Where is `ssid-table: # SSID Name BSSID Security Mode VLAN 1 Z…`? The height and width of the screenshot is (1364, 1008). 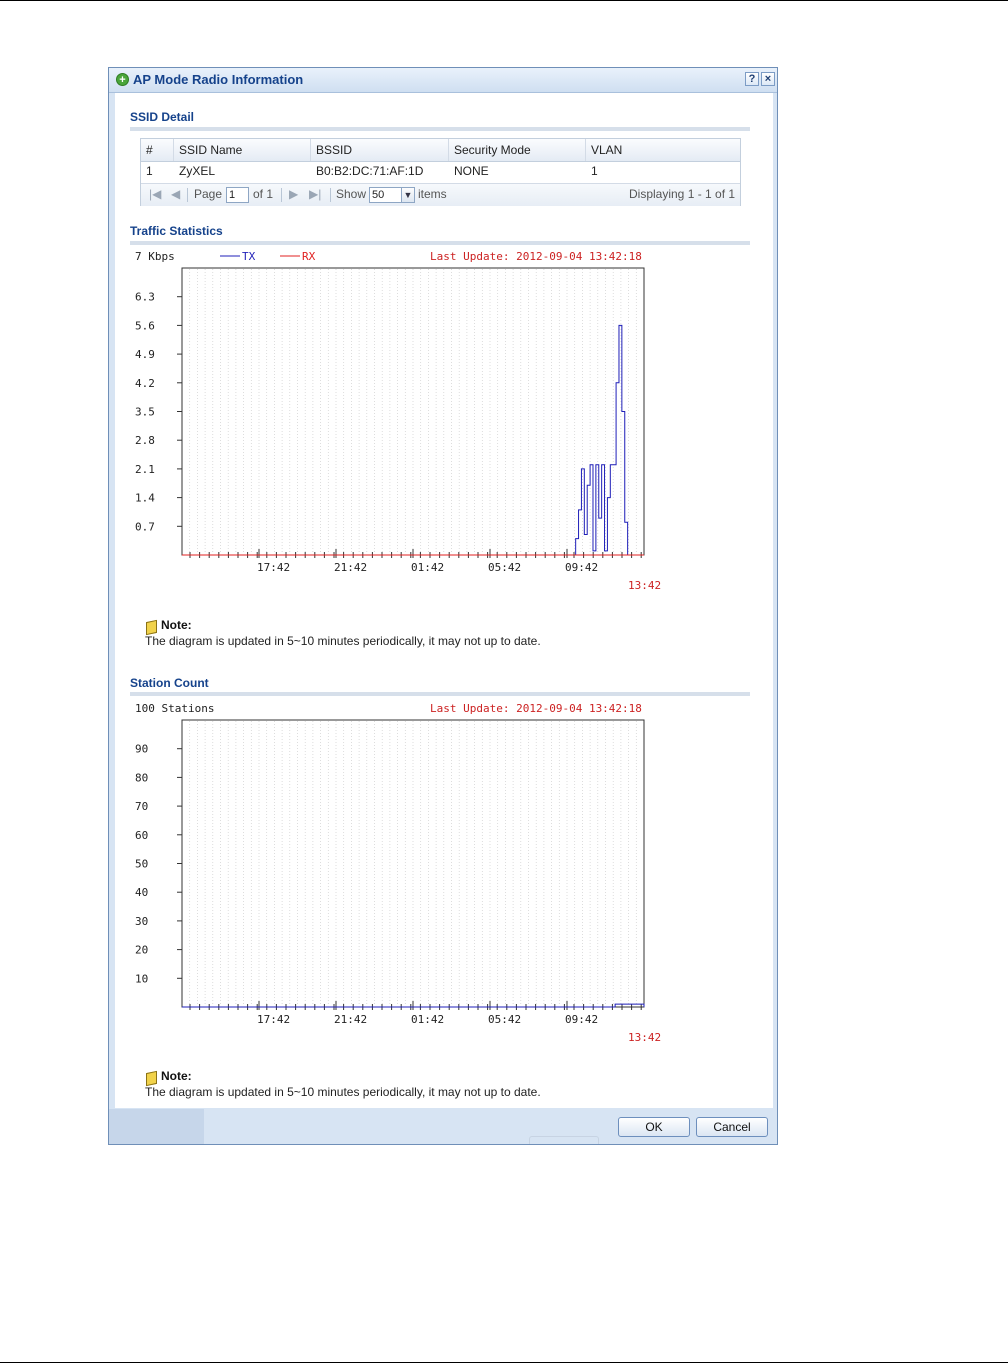 ssid-table: # SSID Name BSSID Security Mode VLAN 1 Z… is located at coordinates (440, 172).